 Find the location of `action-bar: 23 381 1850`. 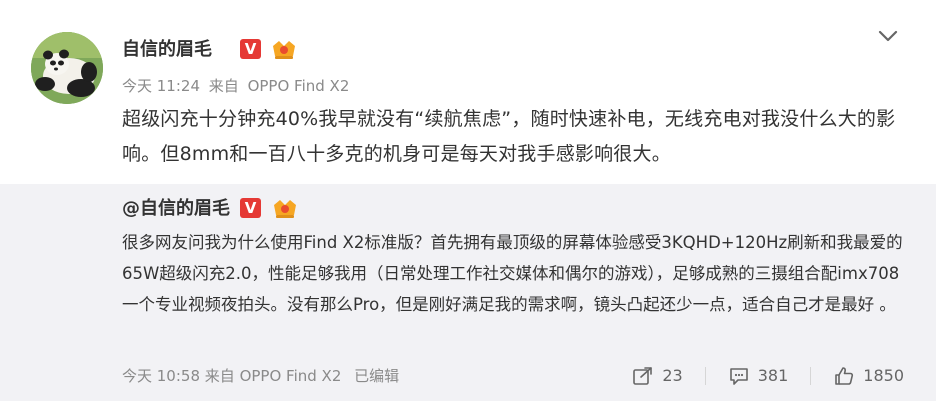

action-bar: 23 381 1850 is located at coordinates (757, 376).